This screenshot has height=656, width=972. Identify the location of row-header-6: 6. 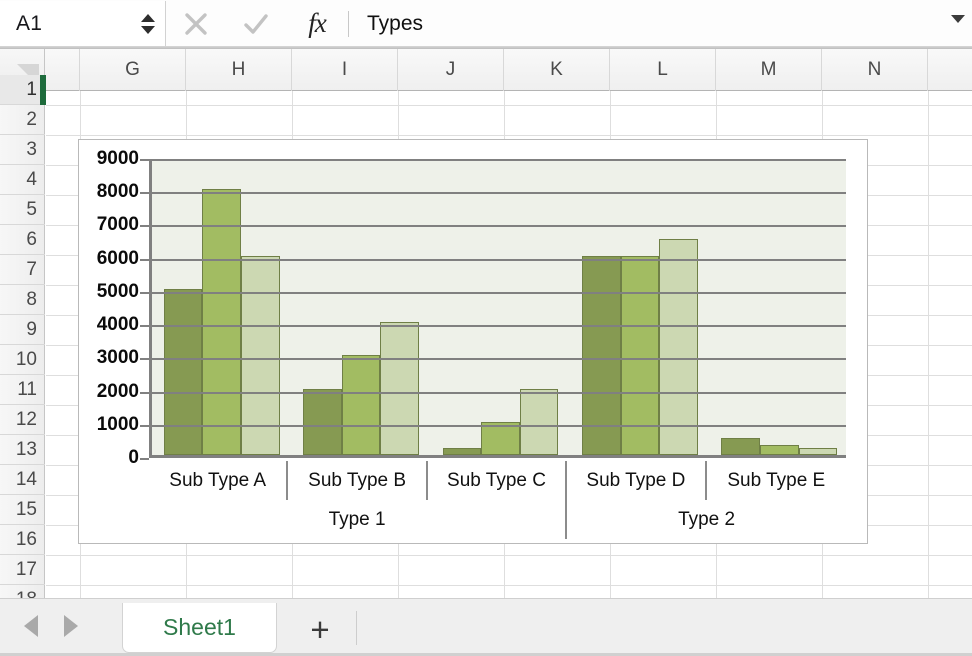
(22, 240).